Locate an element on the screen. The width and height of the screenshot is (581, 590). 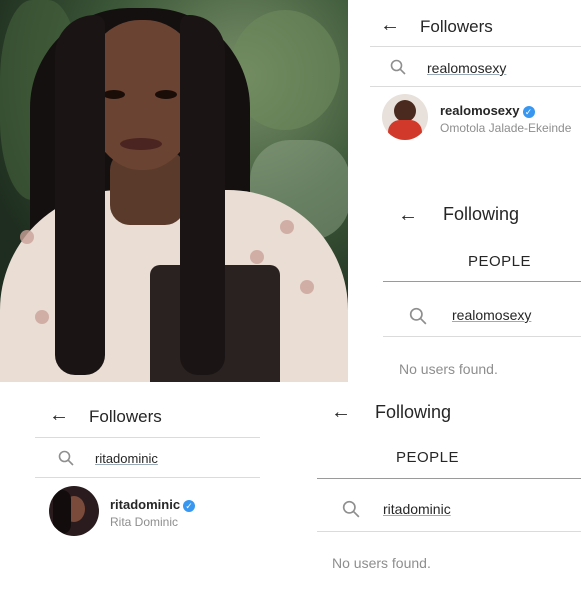
list-item: ritadominic ✓ Rita Dominic is located at coordinates (154, 512).